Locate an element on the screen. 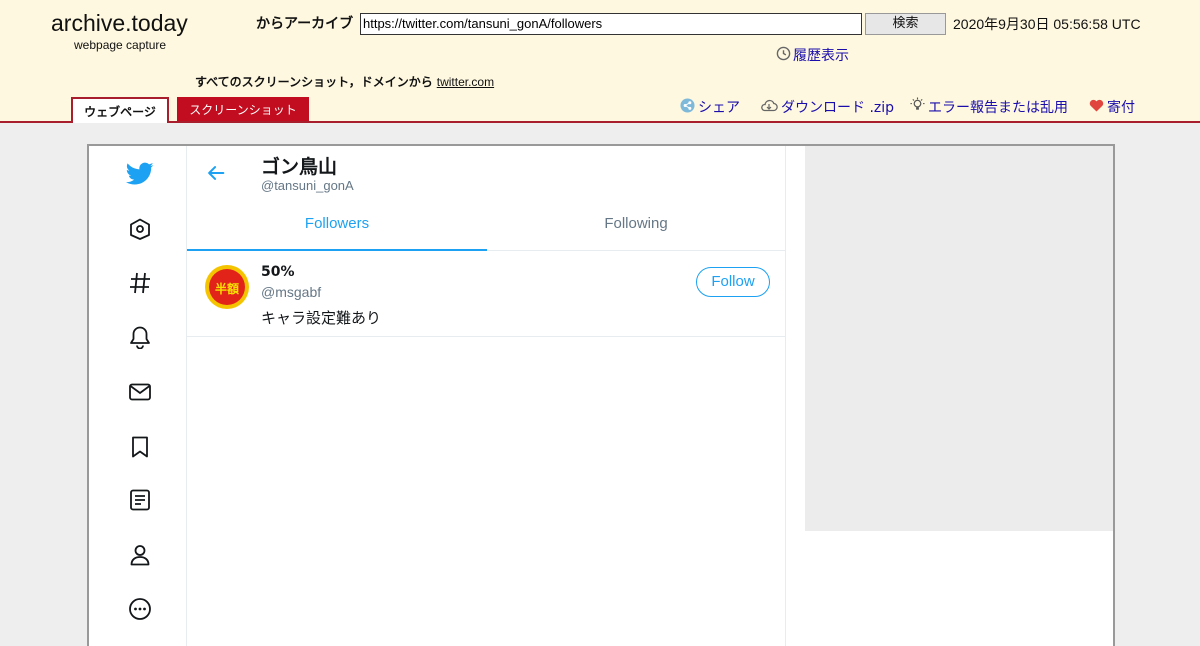 The width and height of the screenshot is (1200, 646). follower-handle: @msgabf is located at coordinates (291, 292).